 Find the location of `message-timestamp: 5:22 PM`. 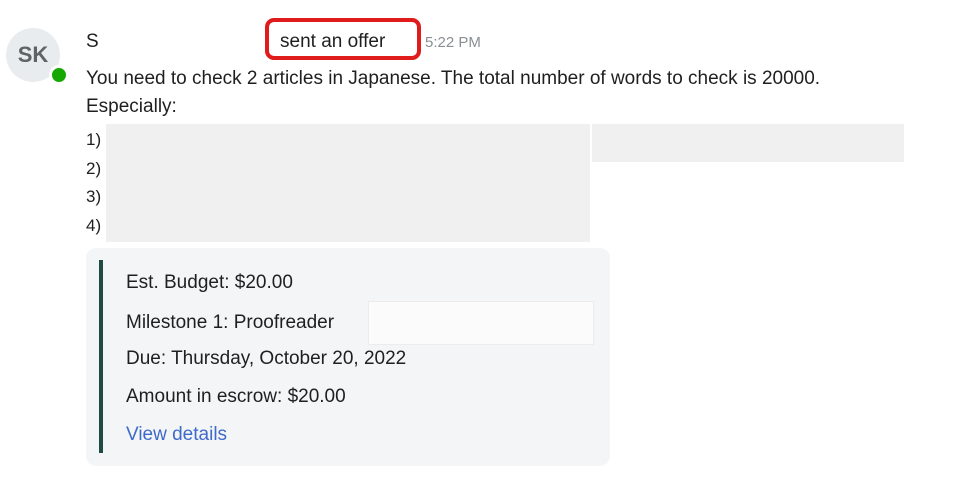

message-timestamp: 5:22 PM is located at coordinates (453, 42).